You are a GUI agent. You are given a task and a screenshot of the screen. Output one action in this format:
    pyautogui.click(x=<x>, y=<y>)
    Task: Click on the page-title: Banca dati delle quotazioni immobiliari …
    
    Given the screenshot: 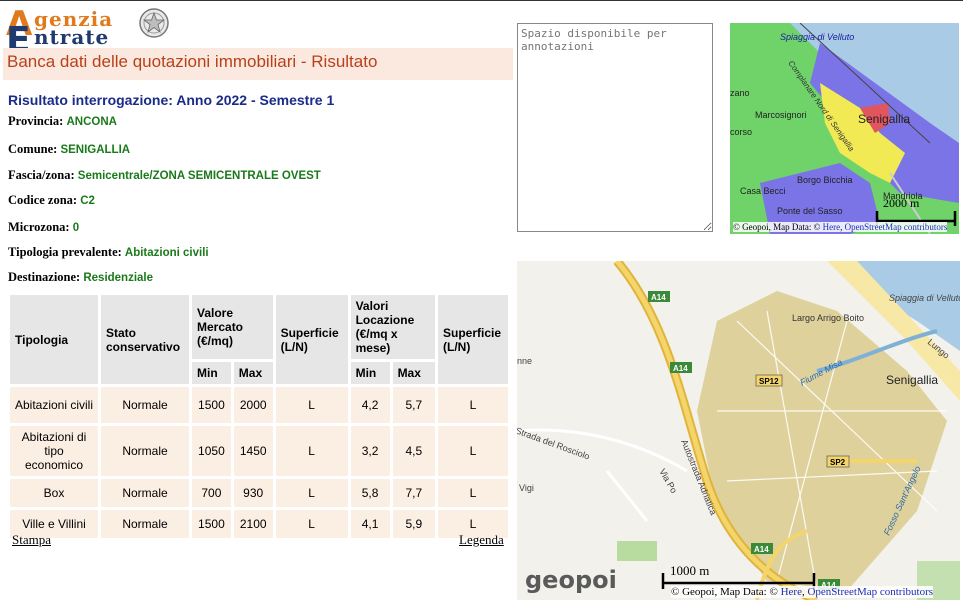 What is the action you would take?
    pyautogui.click(x=258, y=64)
    